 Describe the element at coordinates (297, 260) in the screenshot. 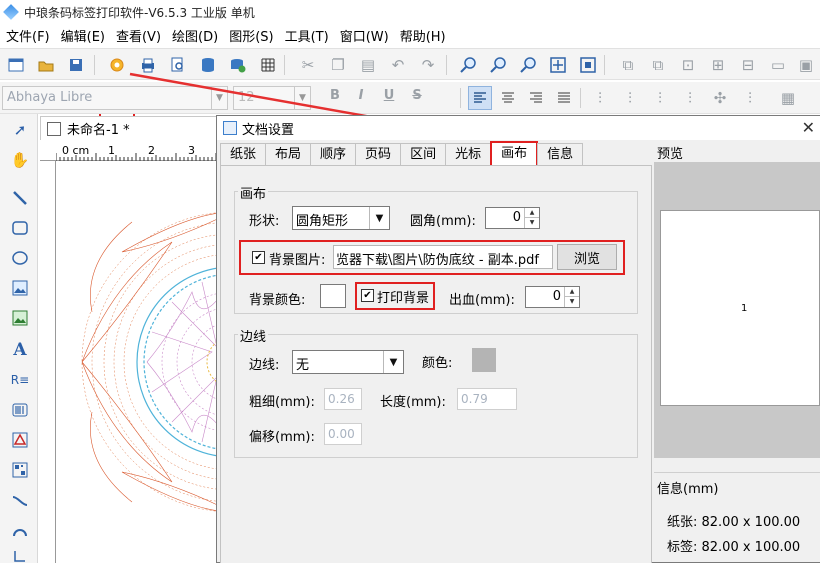

I see `bg-image-label: 背景图片:` at that location.